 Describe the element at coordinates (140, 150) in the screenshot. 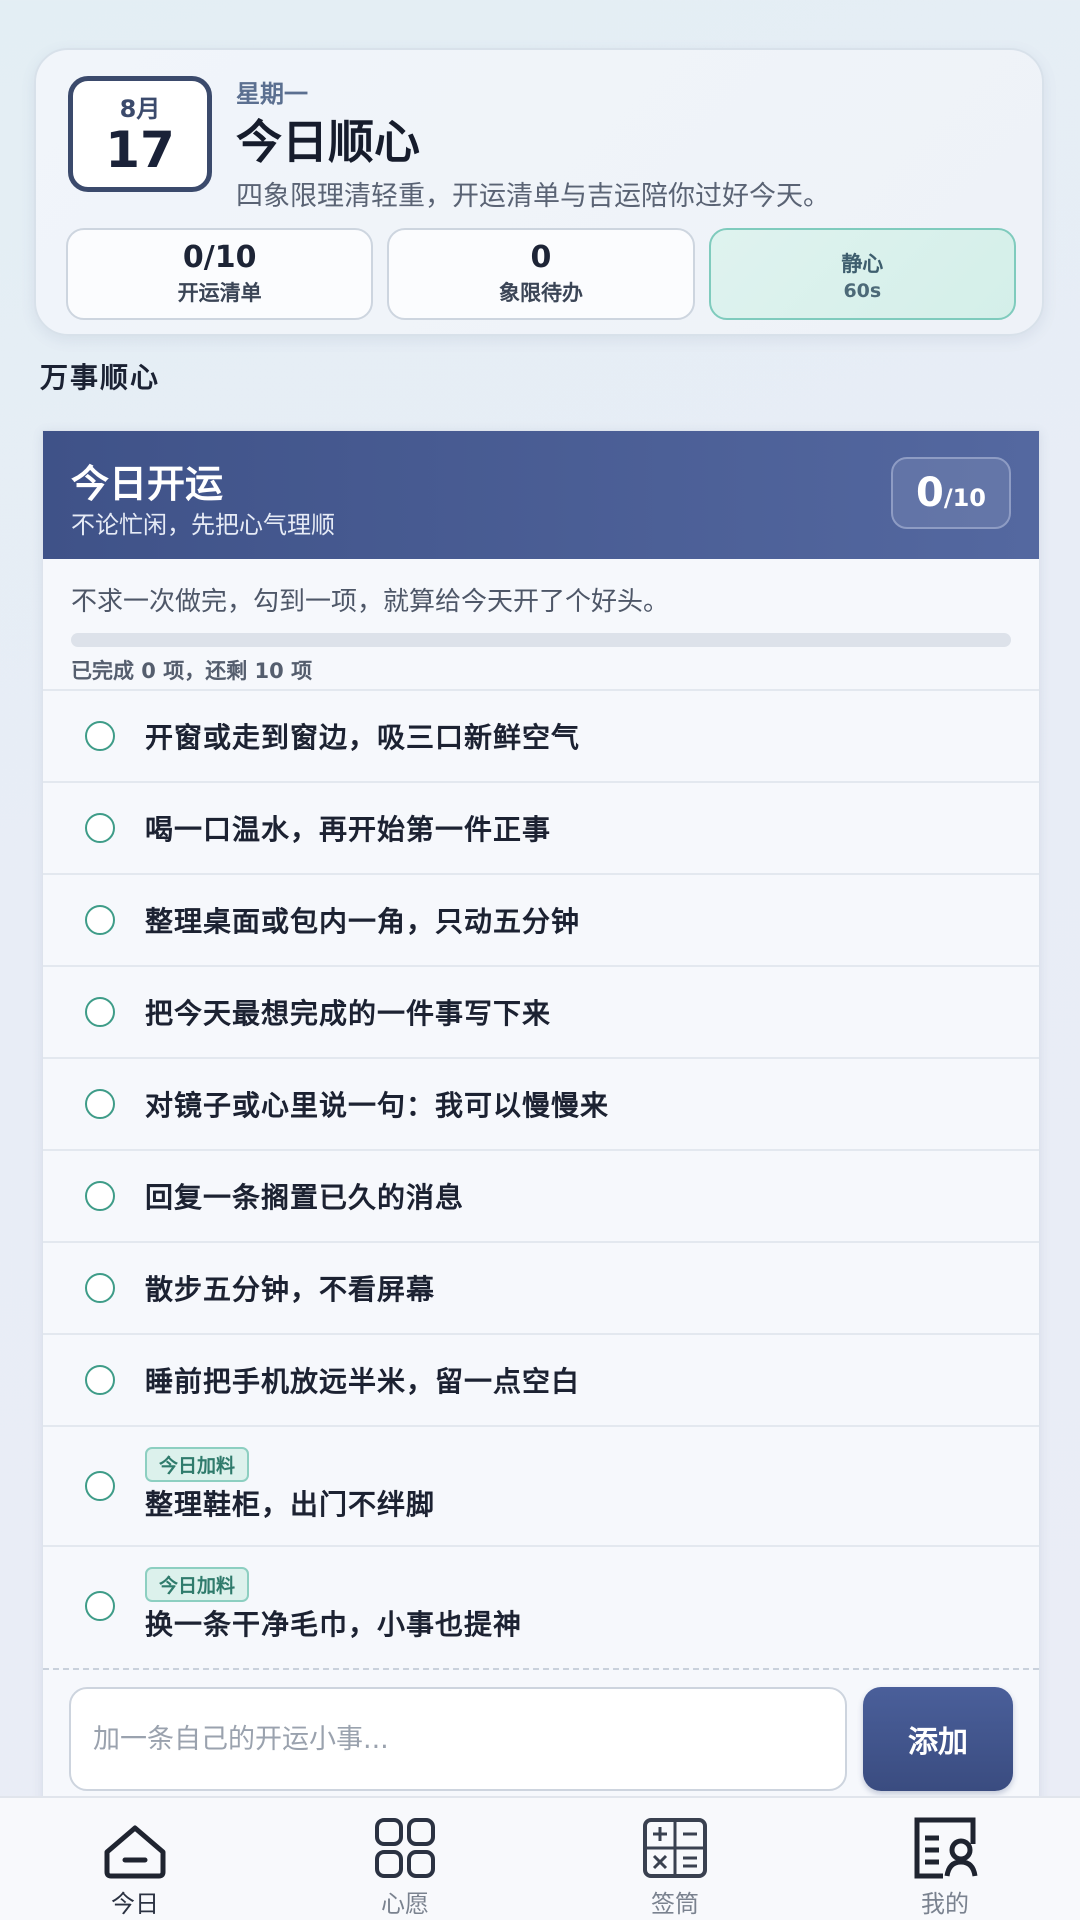

I see `date-day: 17` at that location.